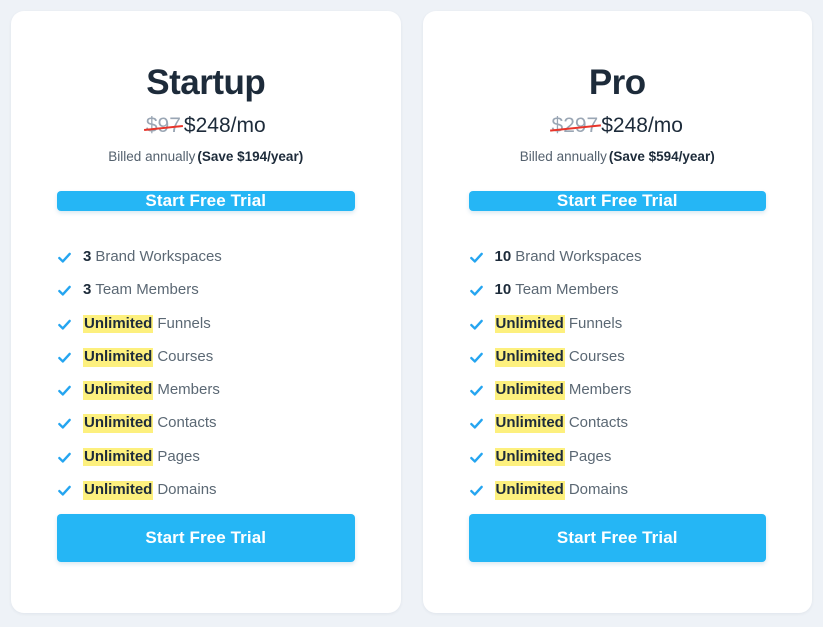 This screenshot has width=823, height=627. Describe the element at coordinates (617, 82) in the screenshot. I see `plan-name: Pro` at that location.